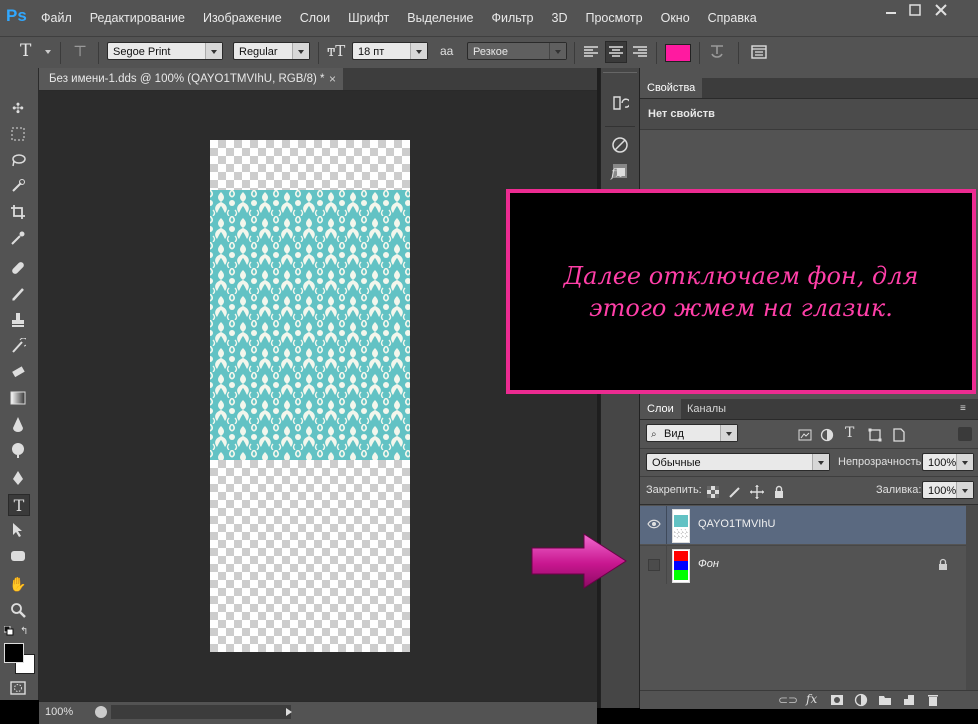 The height and width of the screenshot is (724, 978). I want to click on new-layer-icon, so click(909, 700).